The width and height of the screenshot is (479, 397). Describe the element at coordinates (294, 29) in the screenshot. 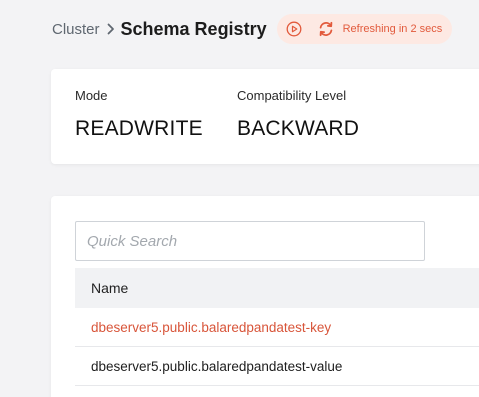

I see `play-icon` at that location.